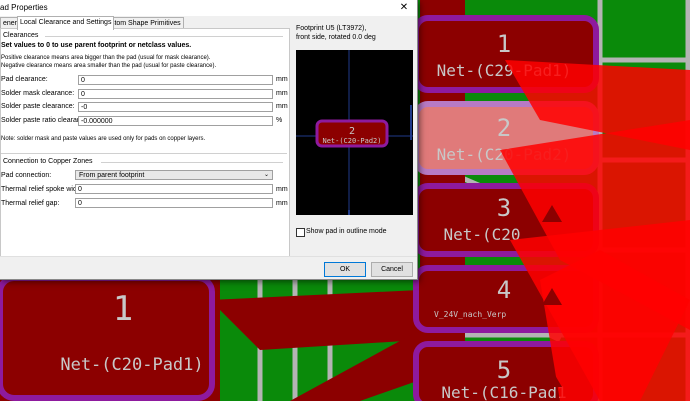 The image size is (690, 401). Describe the element at coordinates (279, 120) in the screenshot. I see `paste-ratio-unit: %` at that location.